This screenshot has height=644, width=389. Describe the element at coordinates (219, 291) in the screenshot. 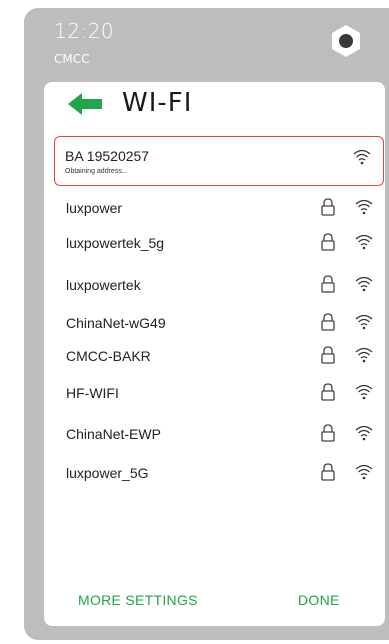

I see `network-item: luxpowertek` at that location.